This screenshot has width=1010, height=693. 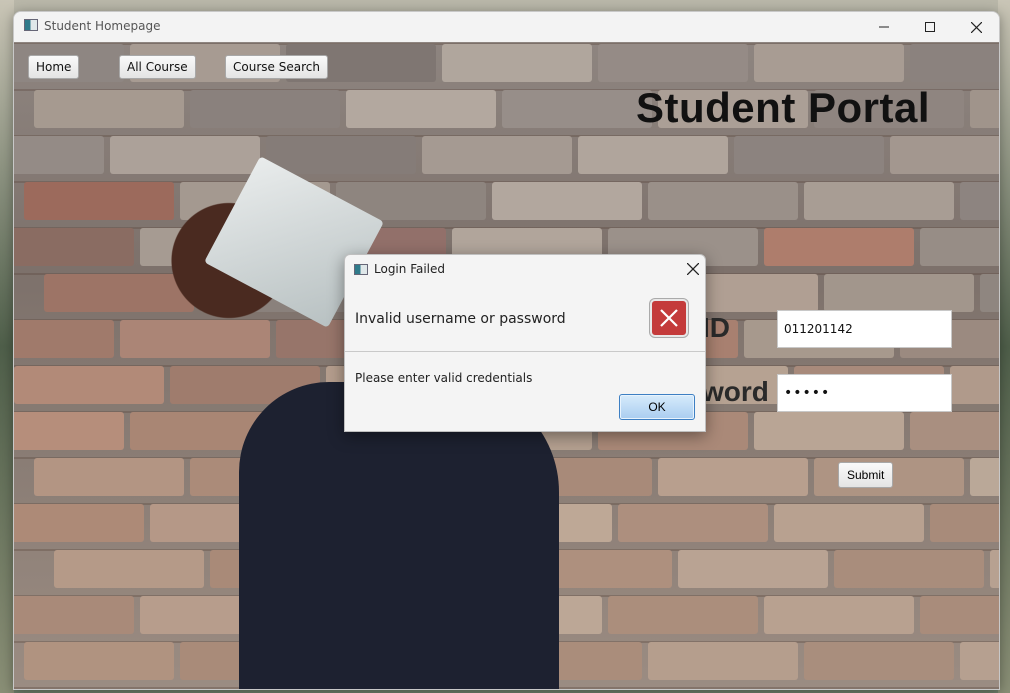 What do you see at coordinates (525, 269) in the screenshot?
I see `dialog-titlebar: Login Failed` at bounding box center [525, 269].